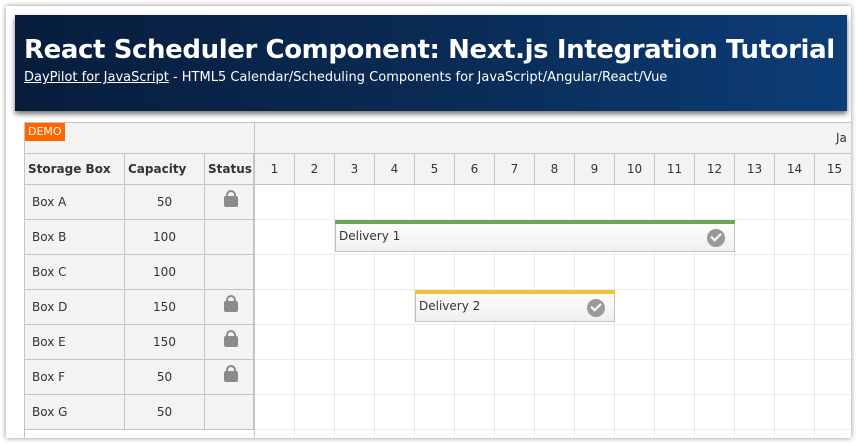 This screenshot has width=860, height=445. What do you see at coordinates (515, 306) in the screenshot?
I see `event-delivery-2: Delivery 2` at bounding box center [515, 306].